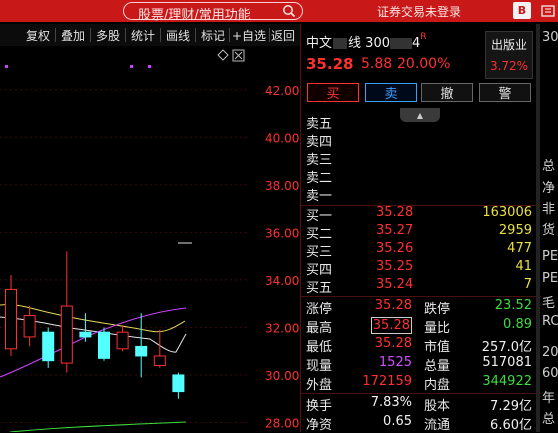 This screenshot has height=433, width=558. Describe the element at coordinates (401, 43) in the screenshot. I see `redacted-block` at that location.